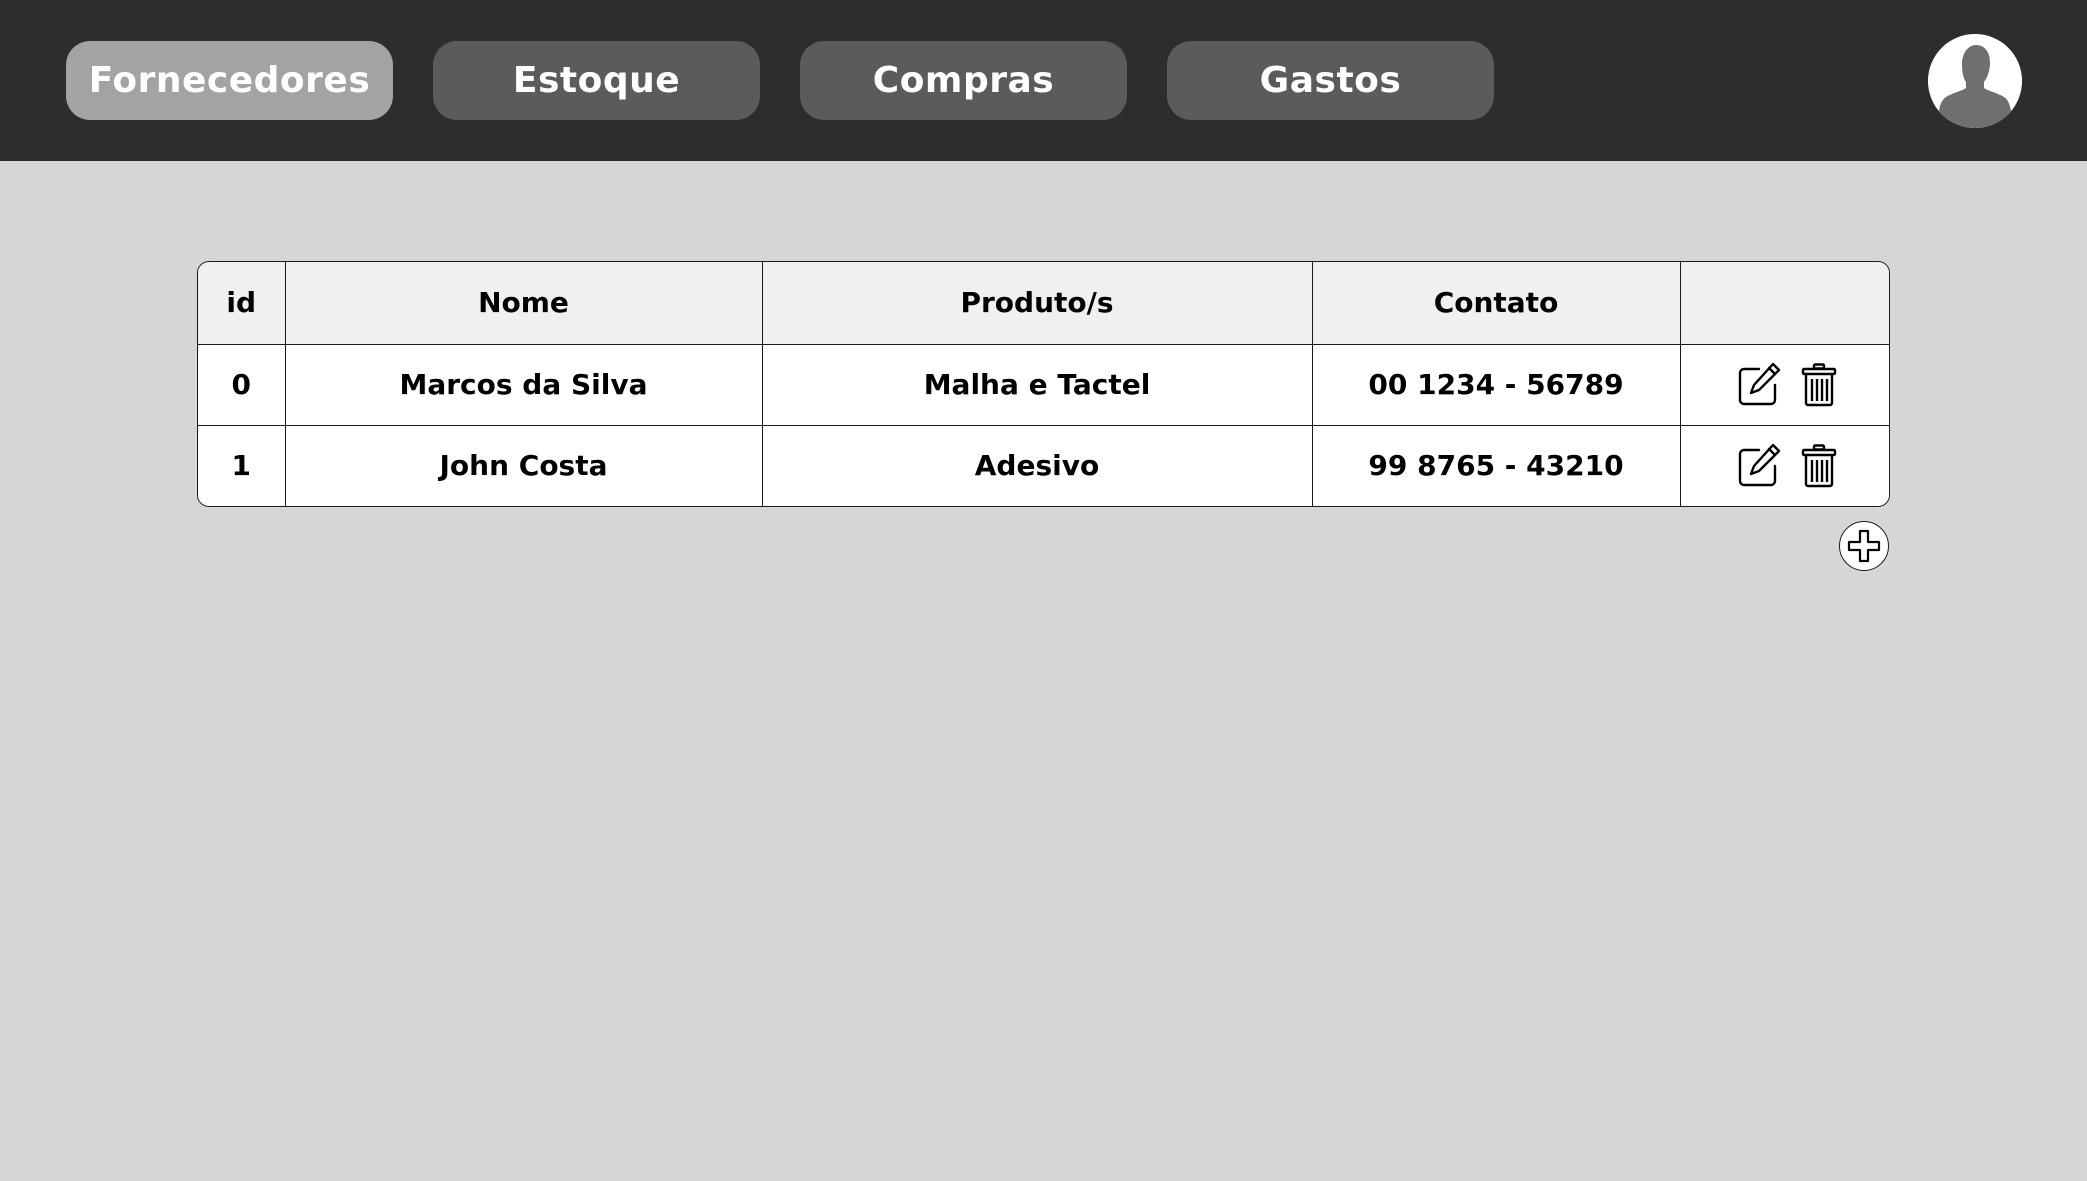 This screenshot has height=1181, width=2087. Describe the element at coordinates (1037, 384) in the screenshot. I see `cell-produtos: Malha e Tactel` at that location.